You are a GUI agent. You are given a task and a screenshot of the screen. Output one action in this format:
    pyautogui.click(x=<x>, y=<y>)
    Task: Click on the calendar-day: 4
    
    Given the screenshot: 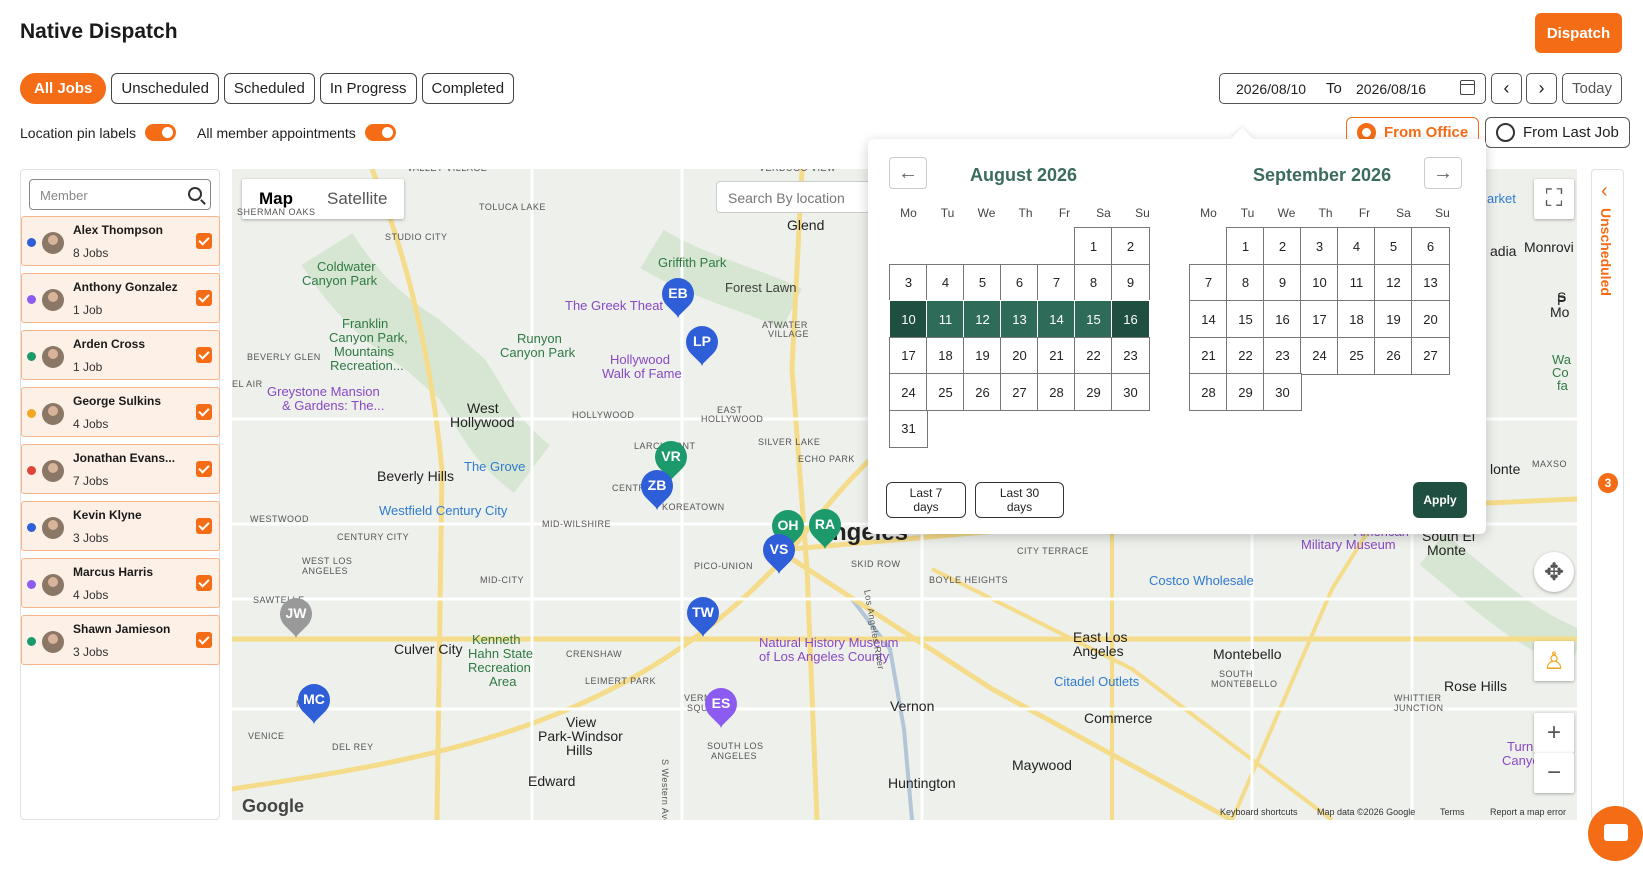 What is the action you would take?
    pyautogui.click(x=1356, y=246)
    